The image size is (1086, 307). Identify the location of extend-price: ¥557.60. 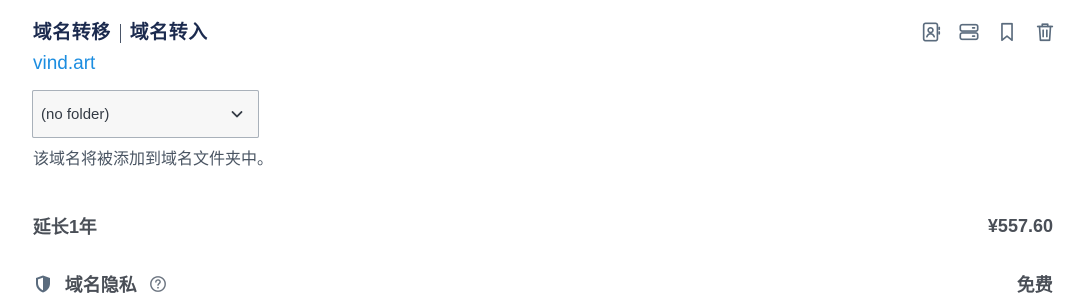
(1020, 225).